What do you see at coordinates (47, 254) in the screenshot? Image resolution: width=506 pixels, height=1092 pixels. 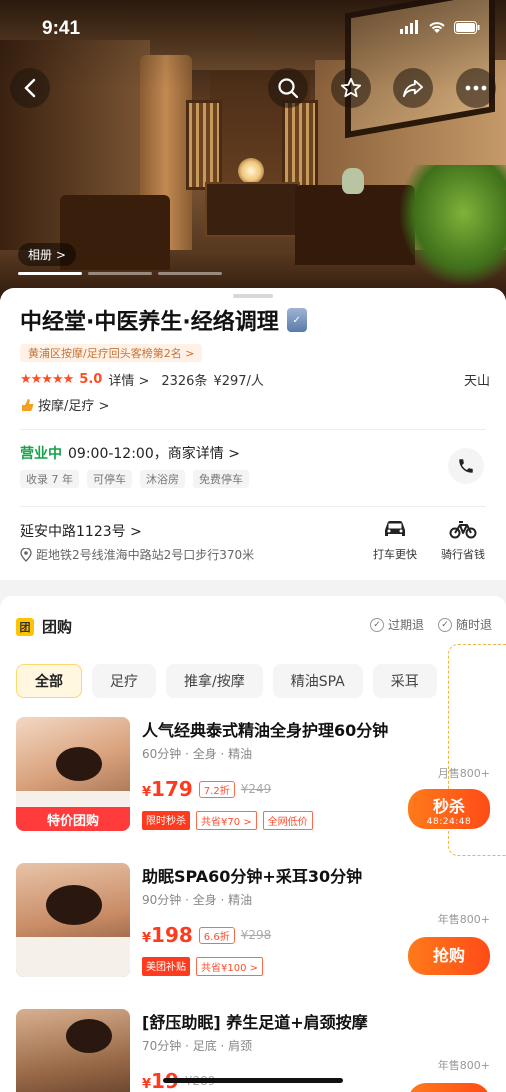 I see `album-button: 相册 >` at bounding box center [47, 254].